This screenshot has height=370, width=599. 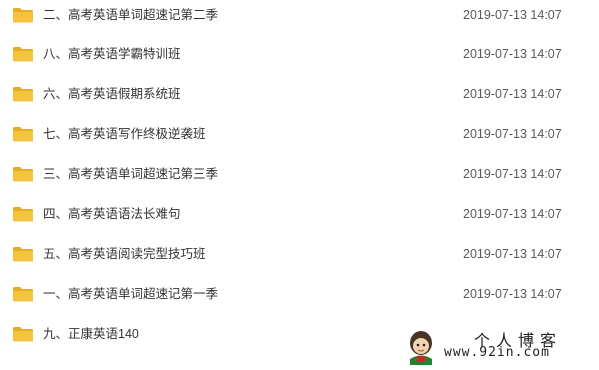 I want to click on site-watermark: 个人博客 www.92in.com, so click(x=500, y=345).